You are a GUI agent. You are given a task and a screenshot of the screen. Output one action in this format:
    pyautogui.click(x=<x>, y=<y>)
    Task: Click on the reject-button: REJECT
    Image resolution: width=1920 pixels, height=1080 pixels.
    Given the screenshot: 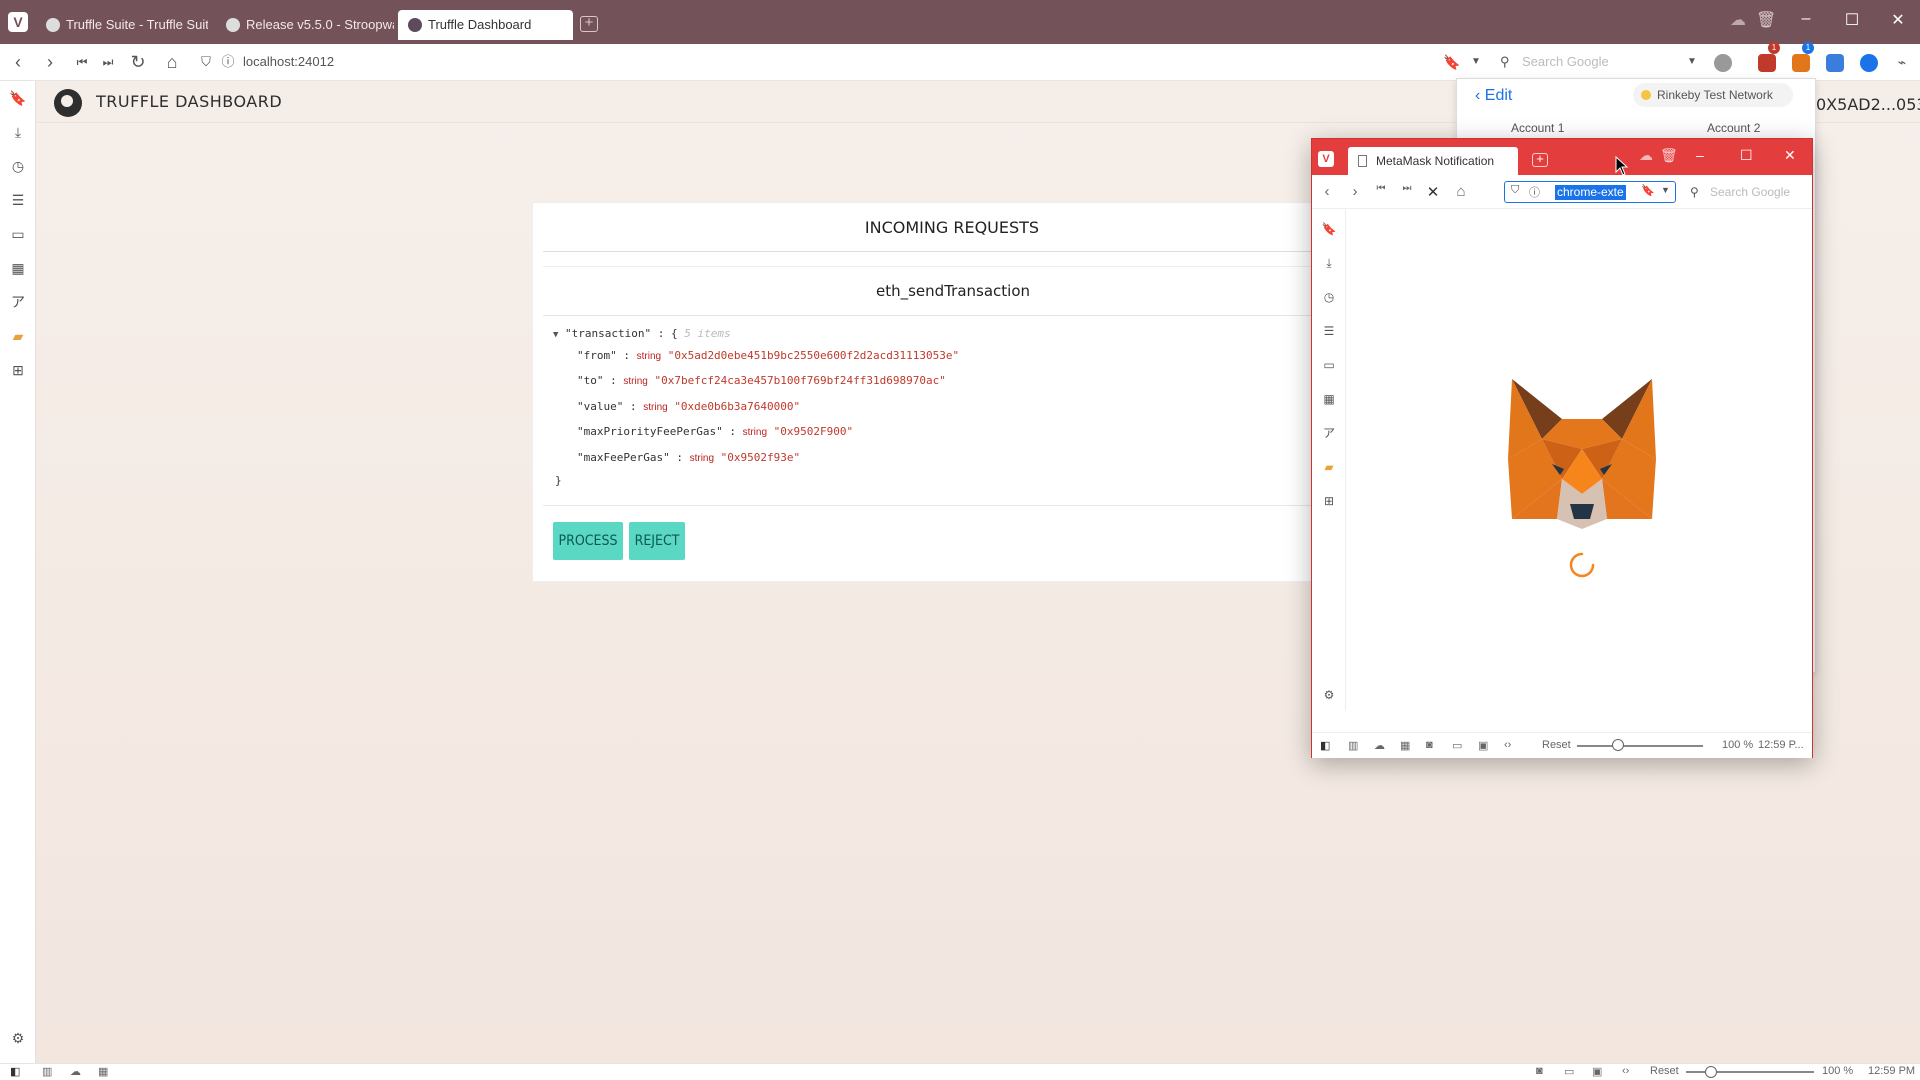 What is the action you would take?
    pyautogui.click(x=657, y=541)
    